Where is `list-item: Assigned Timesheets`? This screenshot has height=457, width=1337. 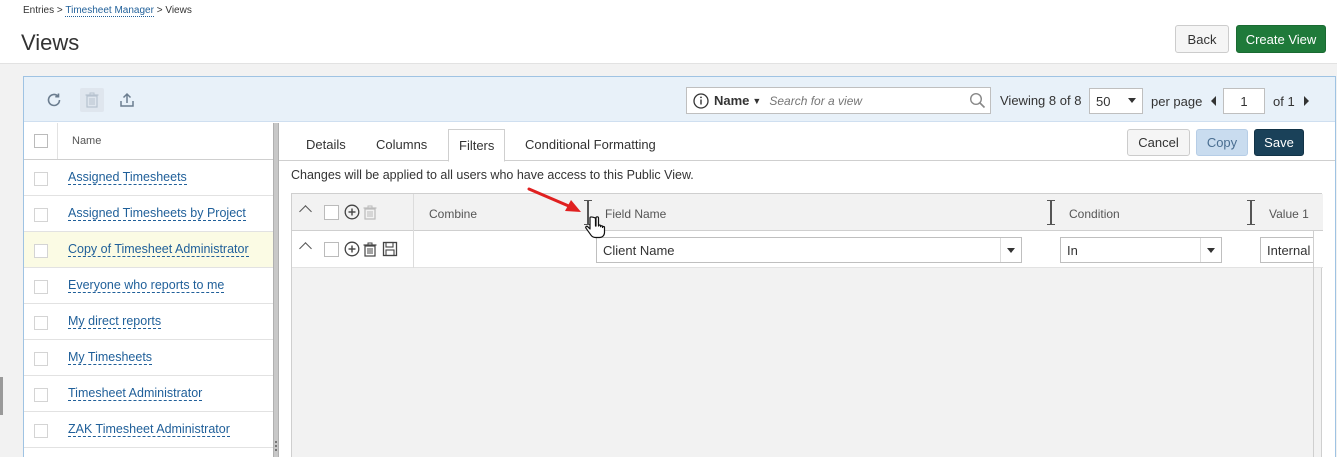 list-item: Assigned Timesheets is located at coordinates (148, 178).